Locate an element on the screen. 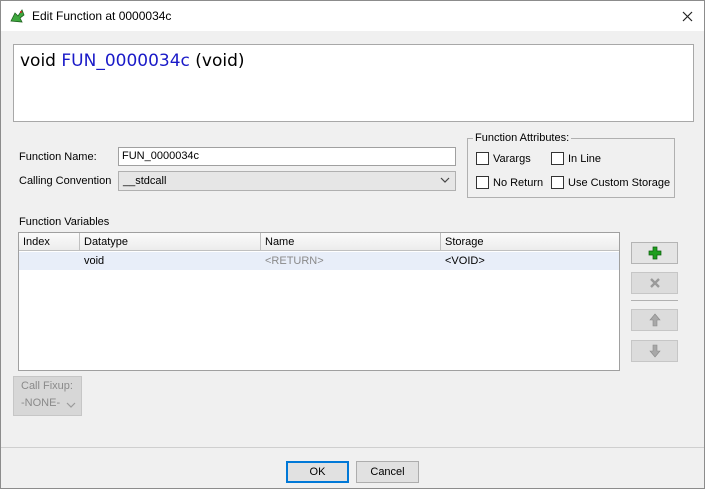 The image size is (705, 489). signature-params: (void) is located at coordinates (220, 61).